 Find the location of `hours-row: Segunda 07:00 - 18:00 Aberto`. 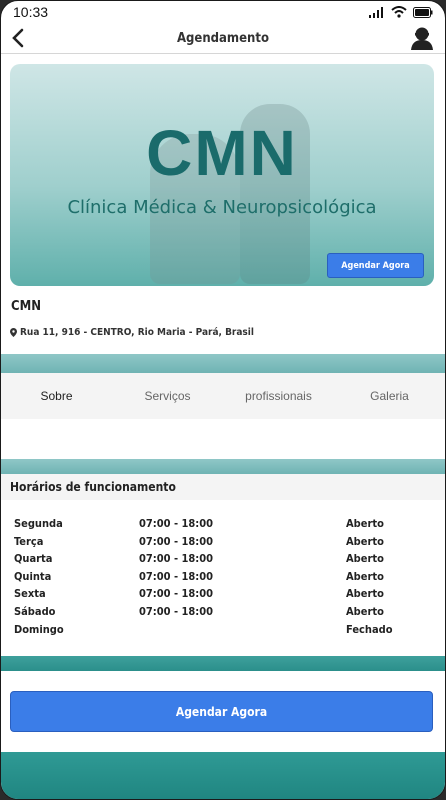

hours-row: Segunda 07:00 - 18:00 Aberto is located at coordinates (224, 526).